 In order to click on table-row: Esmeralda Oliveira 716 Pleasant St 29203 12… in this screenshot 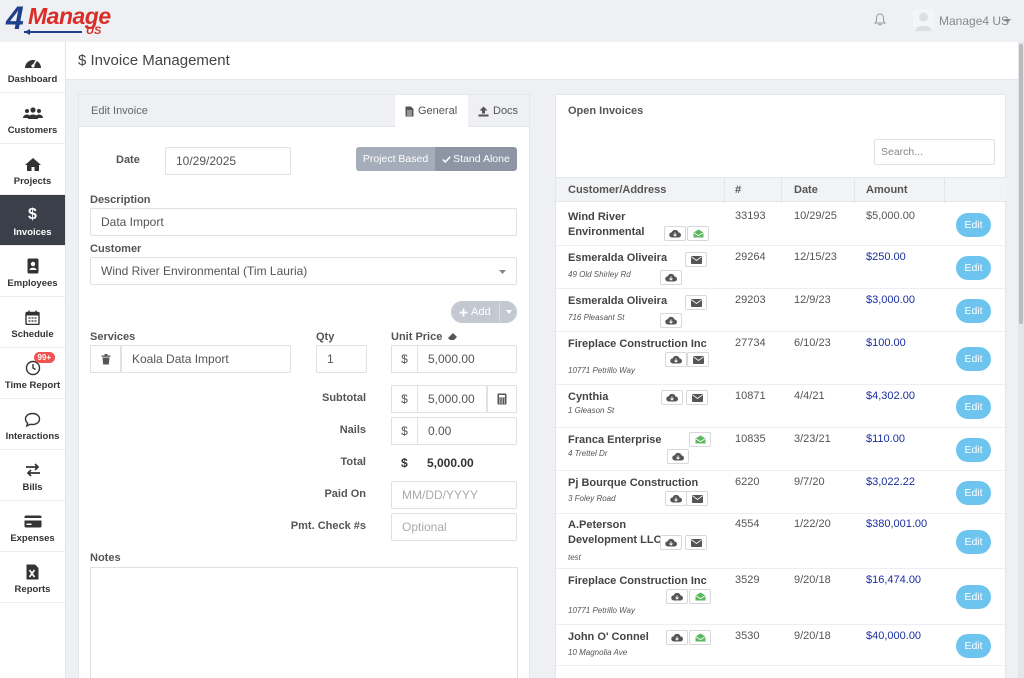, I will do `click(781, 310)`.